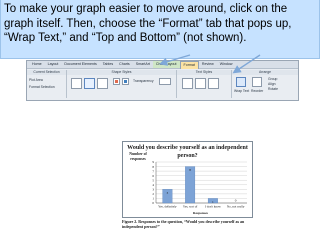  What do you see at coordinates (153, 199) in the screenshot?
I see `y-tick-label: 1` at bounding box center [153, 199].